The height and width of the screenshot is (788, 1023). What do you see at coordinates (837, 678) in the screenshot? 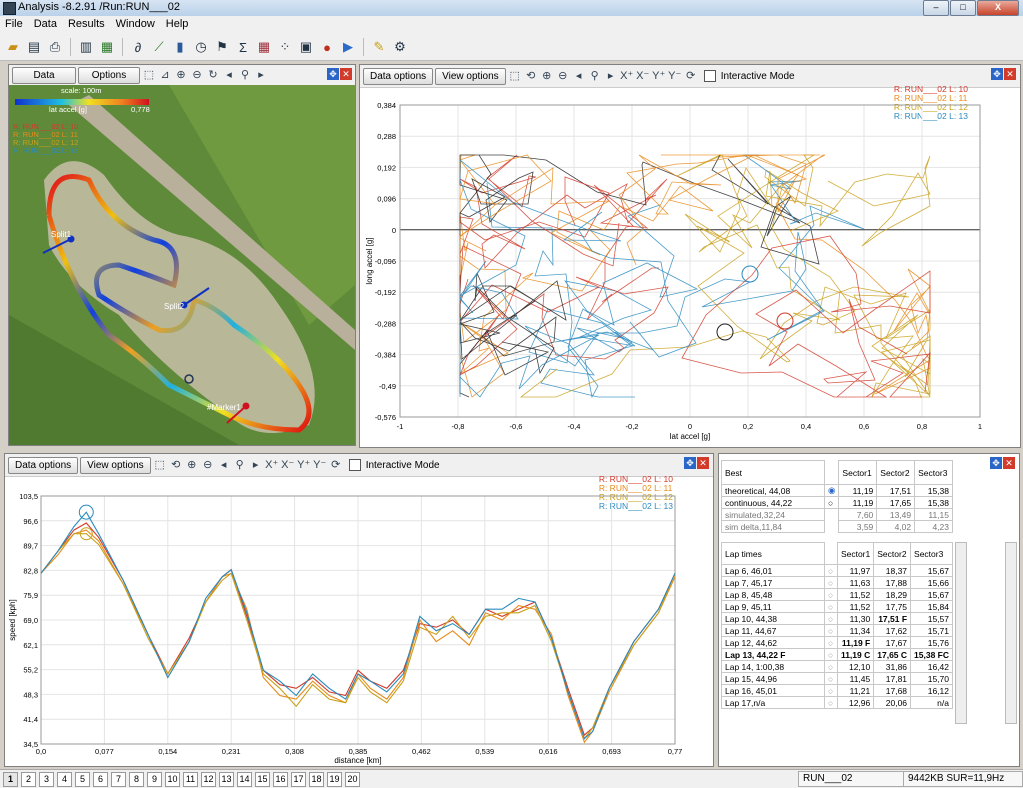
I see `table-row: Lap 15, 44,96 ○ 11,45 17,81 15,70` at bounding box center [837, 678].